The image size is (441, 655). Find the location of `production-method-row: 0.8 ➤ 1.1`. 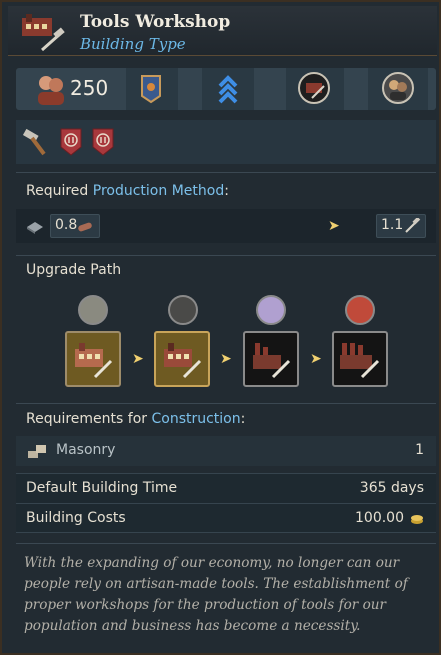

production-method-row: 0.8 ➤ 1.1 is located at coordinates (226, 226).